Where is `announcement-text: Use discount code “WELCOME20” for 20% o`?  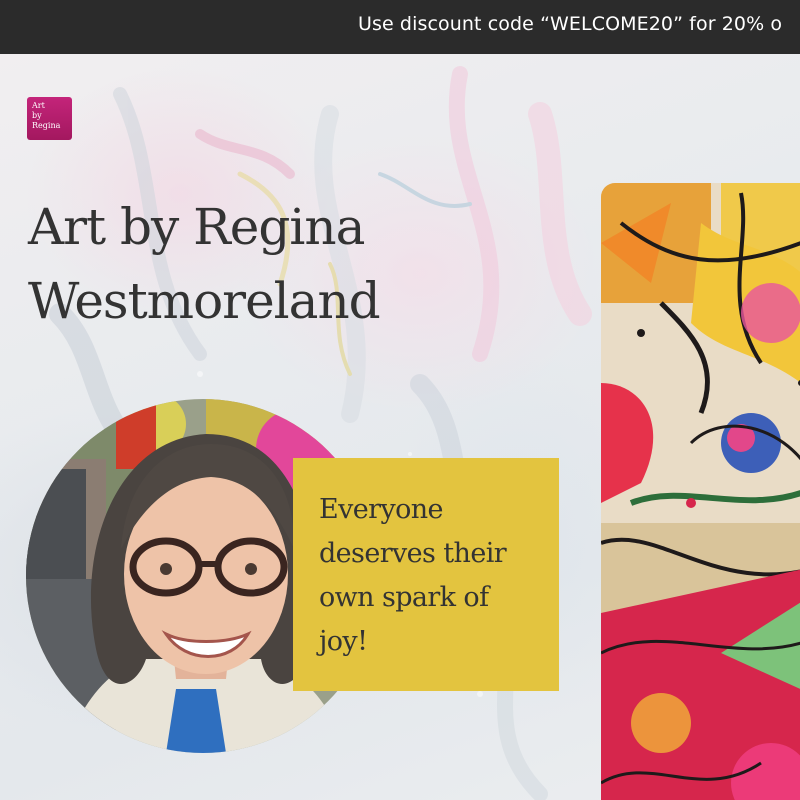 announcement-text: Use discount code “WELCOME20” for 20% o is located at coordinates (570, 24).